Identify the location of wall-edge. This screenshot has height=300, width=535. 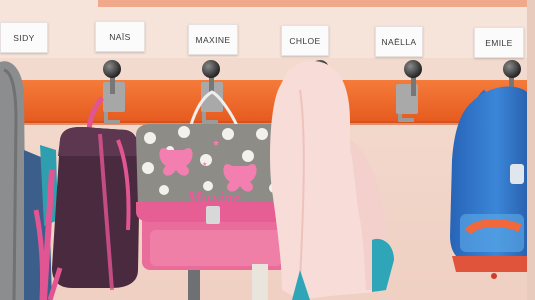
(531, 150).